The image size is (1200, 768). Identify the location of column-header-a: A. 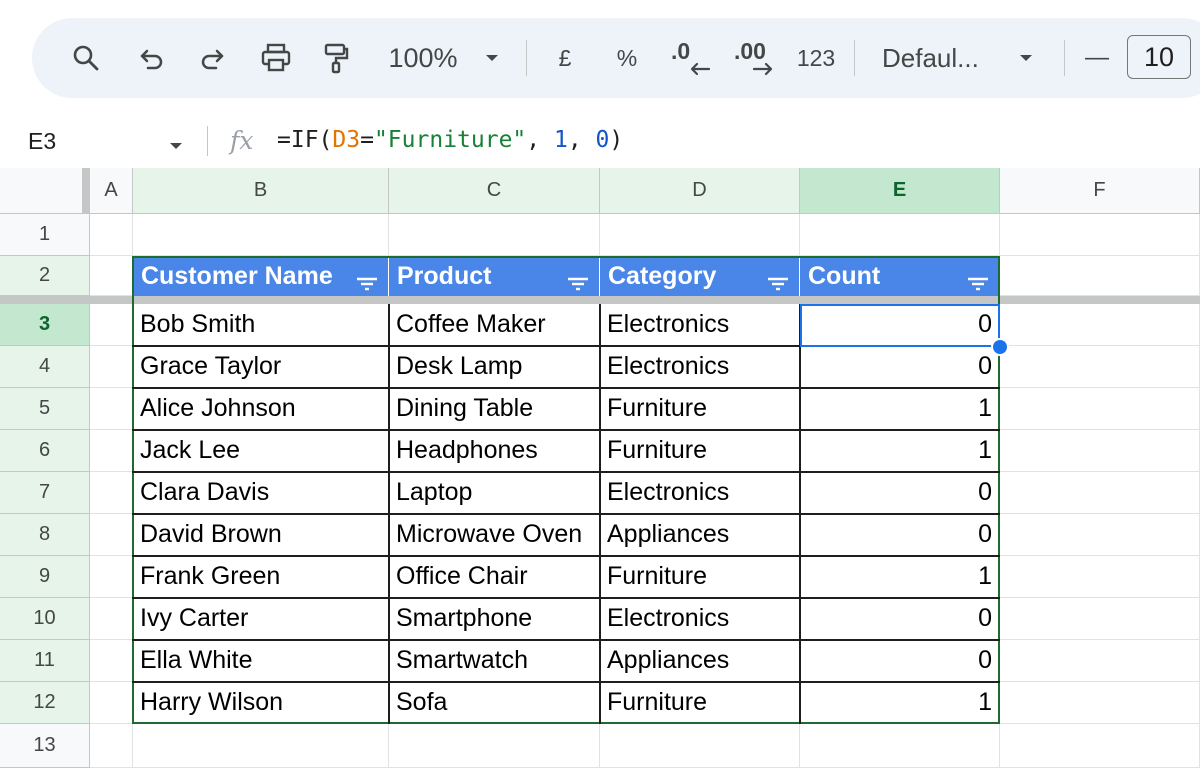
(111, 191).